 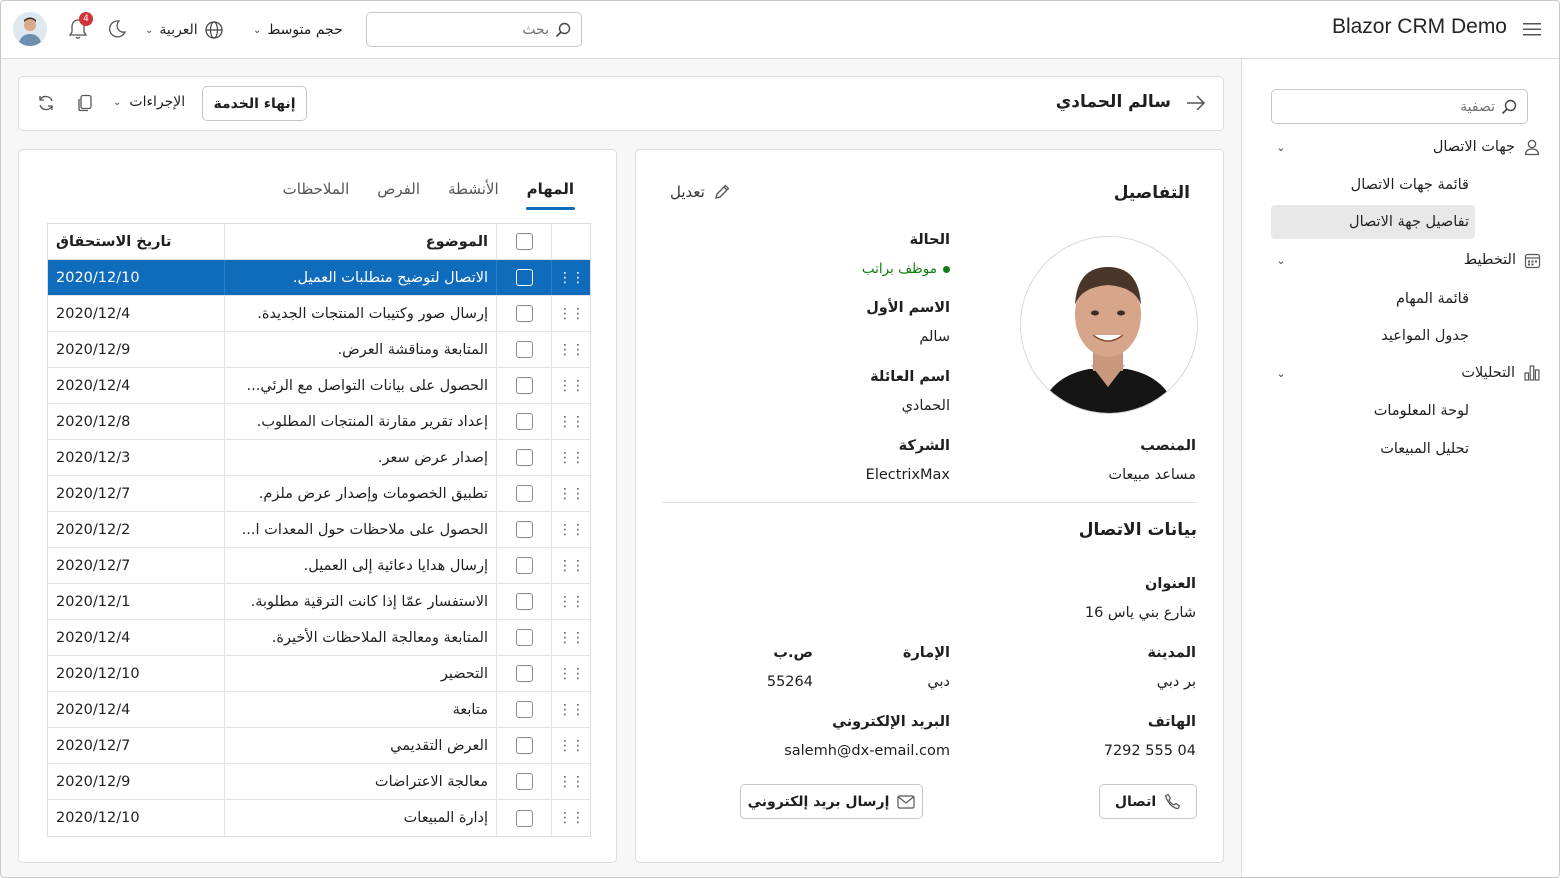 What do you see at coordinates (1171, 653) in the screenshot?
I see `city-label: المدينة` at bounding box center [1171, 653].